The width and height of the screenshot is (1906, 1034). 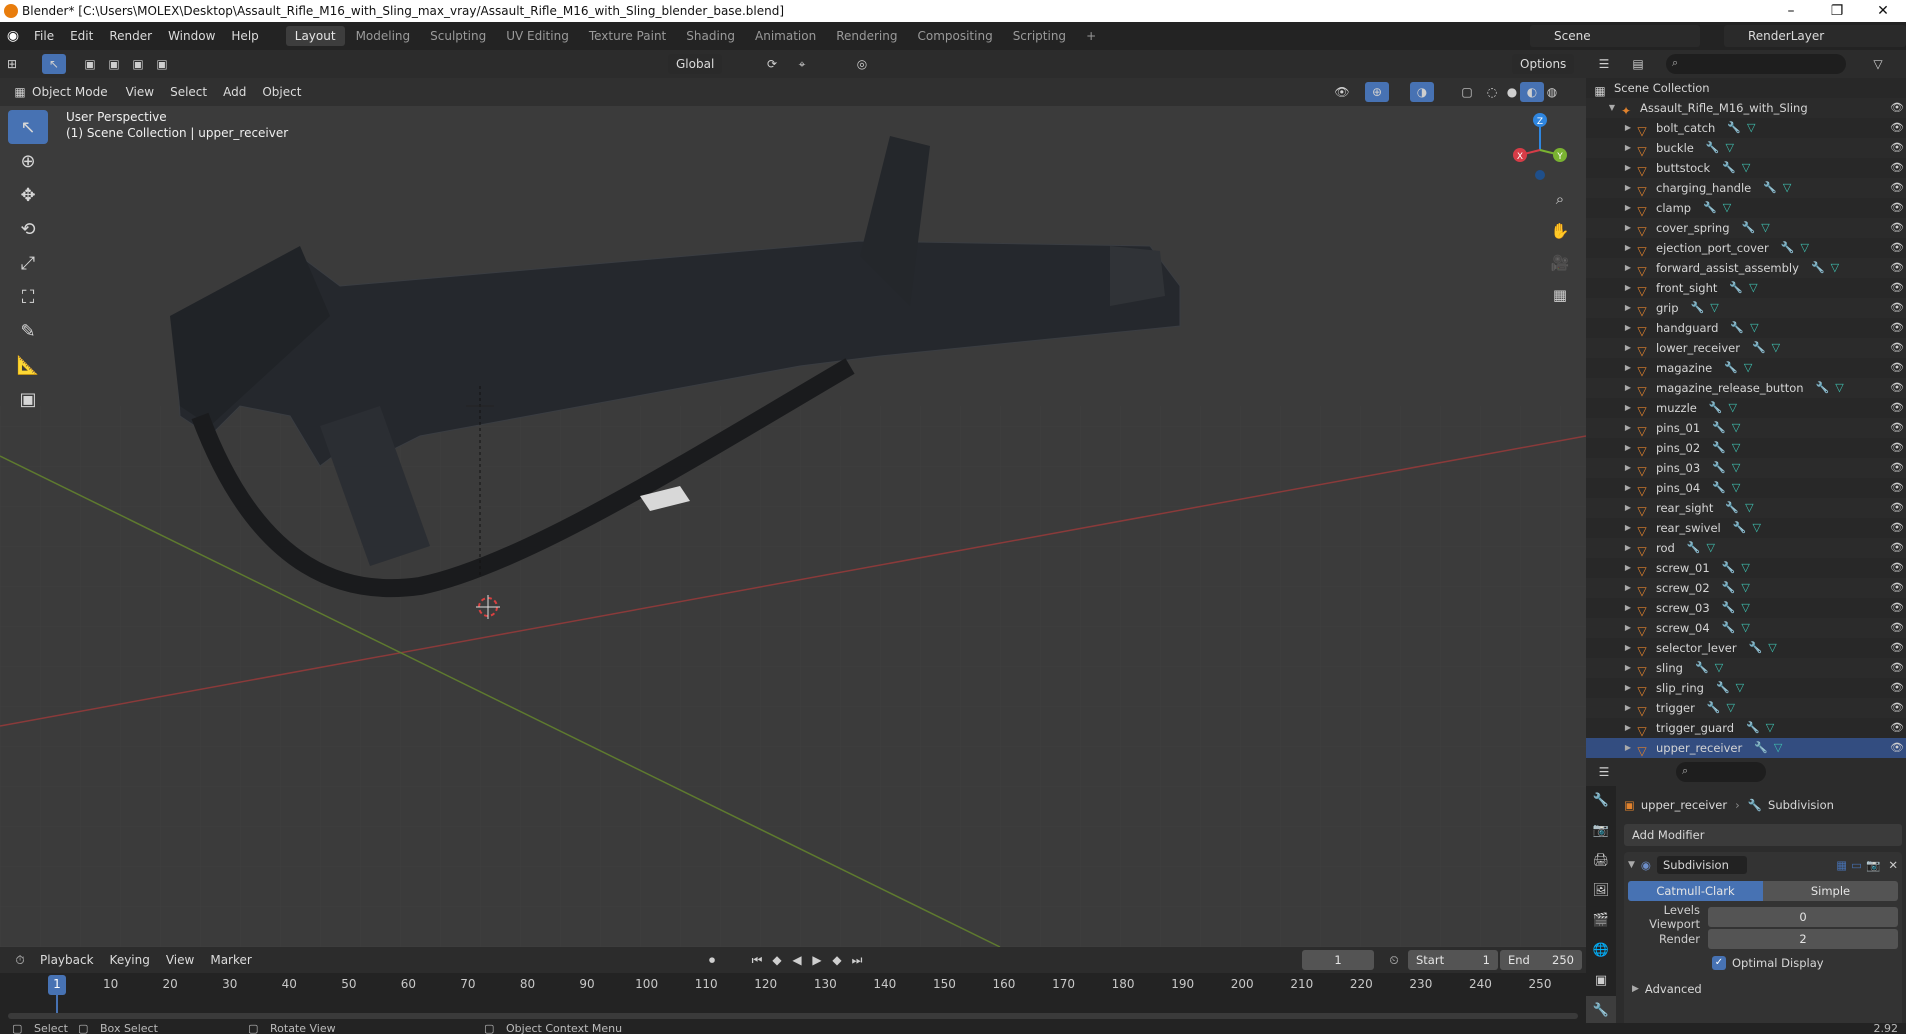 I want to click on outliner-object-row: ▶ ▽ magazine_release_button 🔧 ▽ 👁, so click(x=1746, y=388).